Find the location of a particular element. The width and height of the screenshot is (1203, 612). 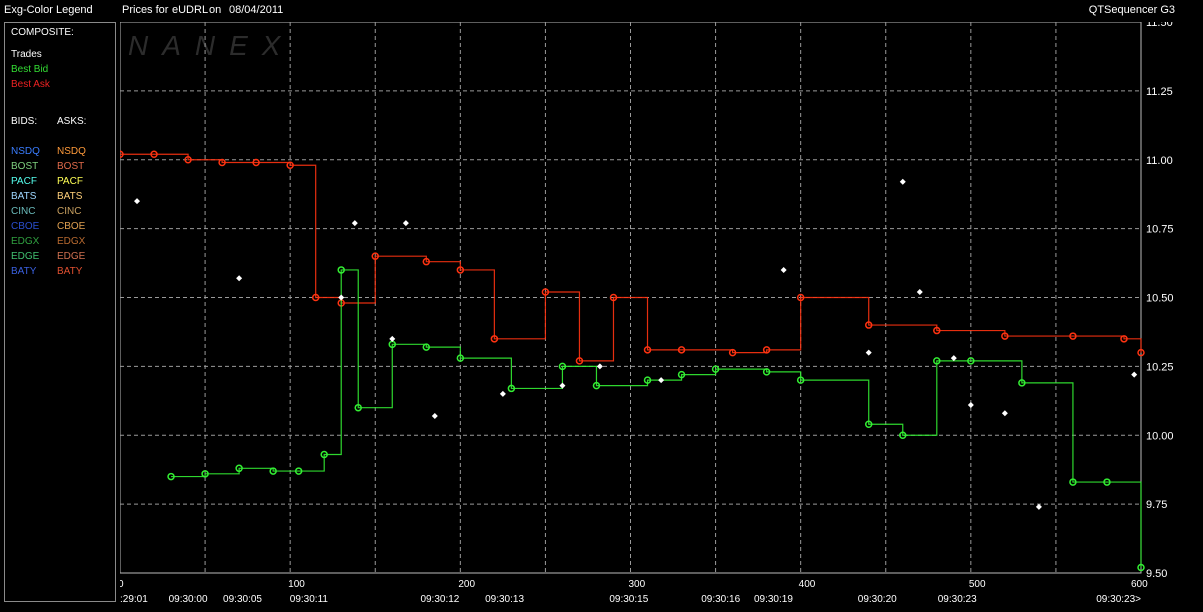

y-tick-label: 9.75 is located at coordinates (1156, 505).